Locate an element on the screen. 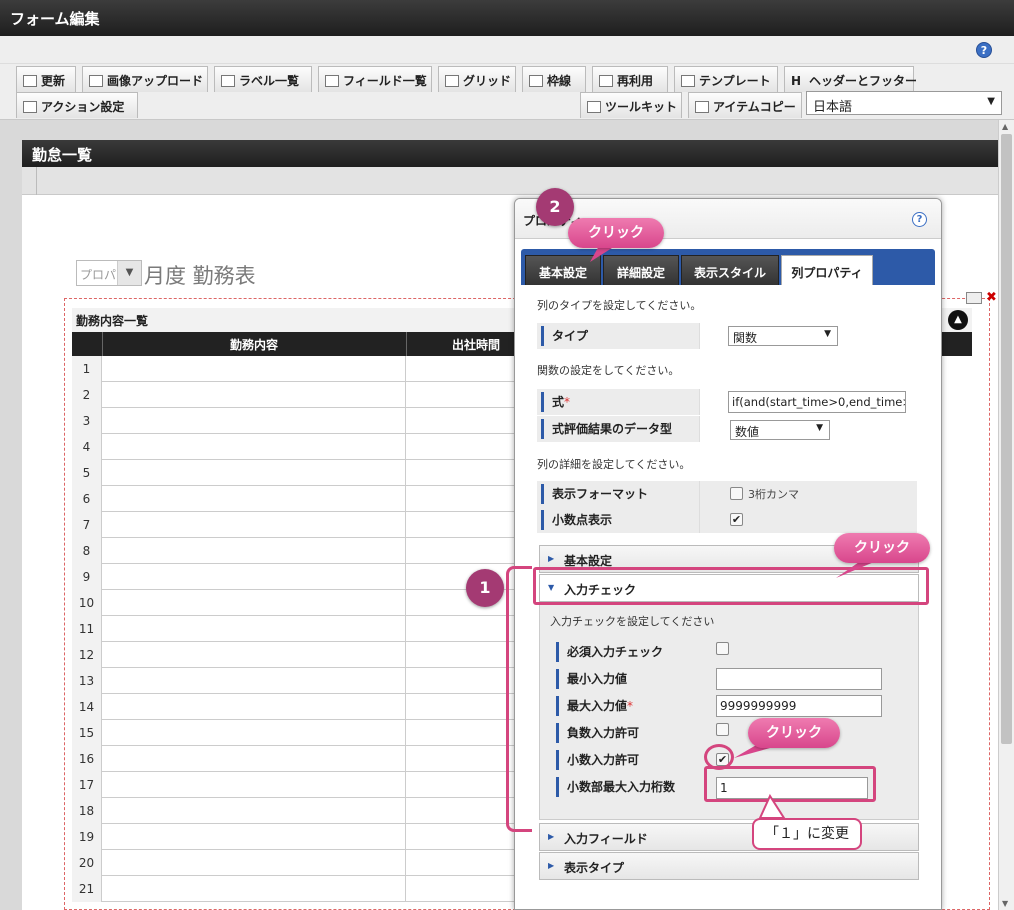 Image resolution: width=1014 pixels, height=910 pixels. change-note: 「１」に変更 is located at coordinates (807, 834).